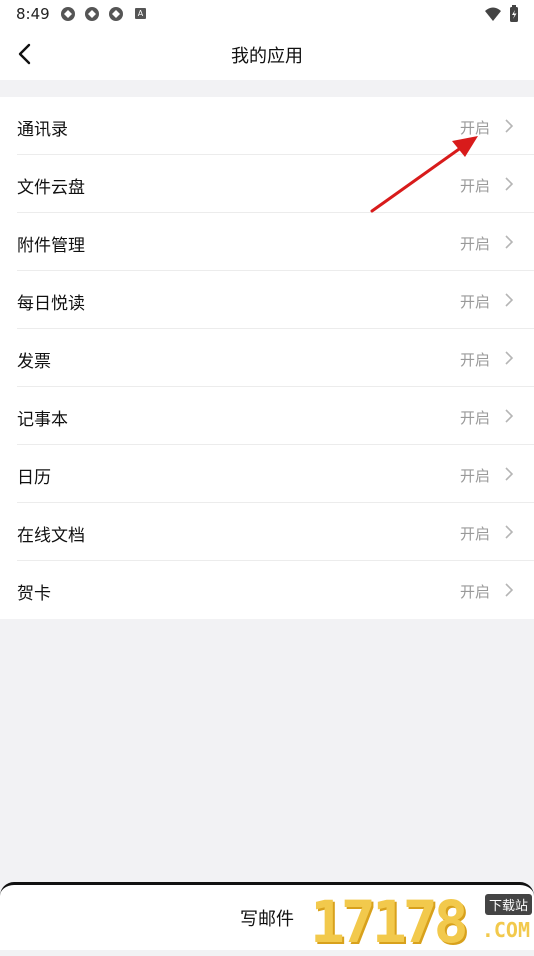 The image size is (534, 956). Describe the element at coordinates (389, 922) in the screenshot. I see `watermark-digits: 17178` at that location.